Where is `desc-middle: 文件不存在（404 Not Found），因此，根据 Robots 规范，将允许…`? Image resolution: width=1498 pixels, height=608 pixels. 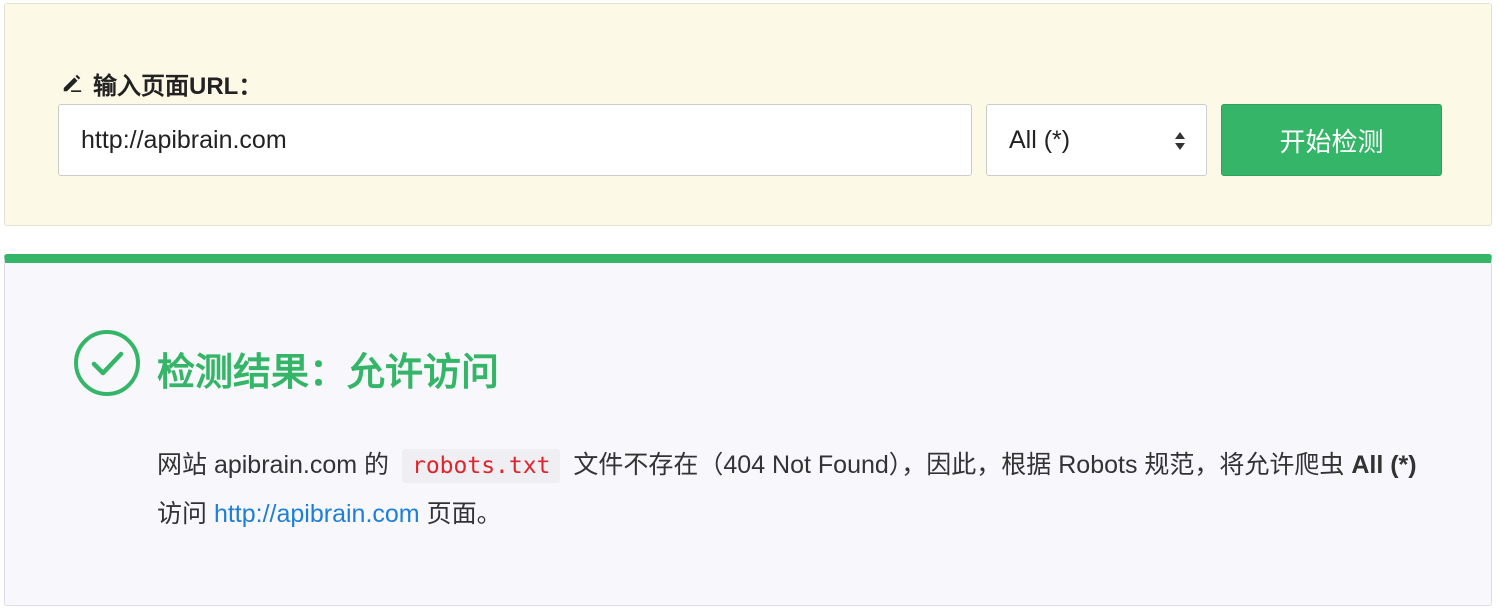
desc-middle: 文件不存在（404 Not Found），因此，根据 Robots 规范，将允许… is located at coordinates (959, 465).